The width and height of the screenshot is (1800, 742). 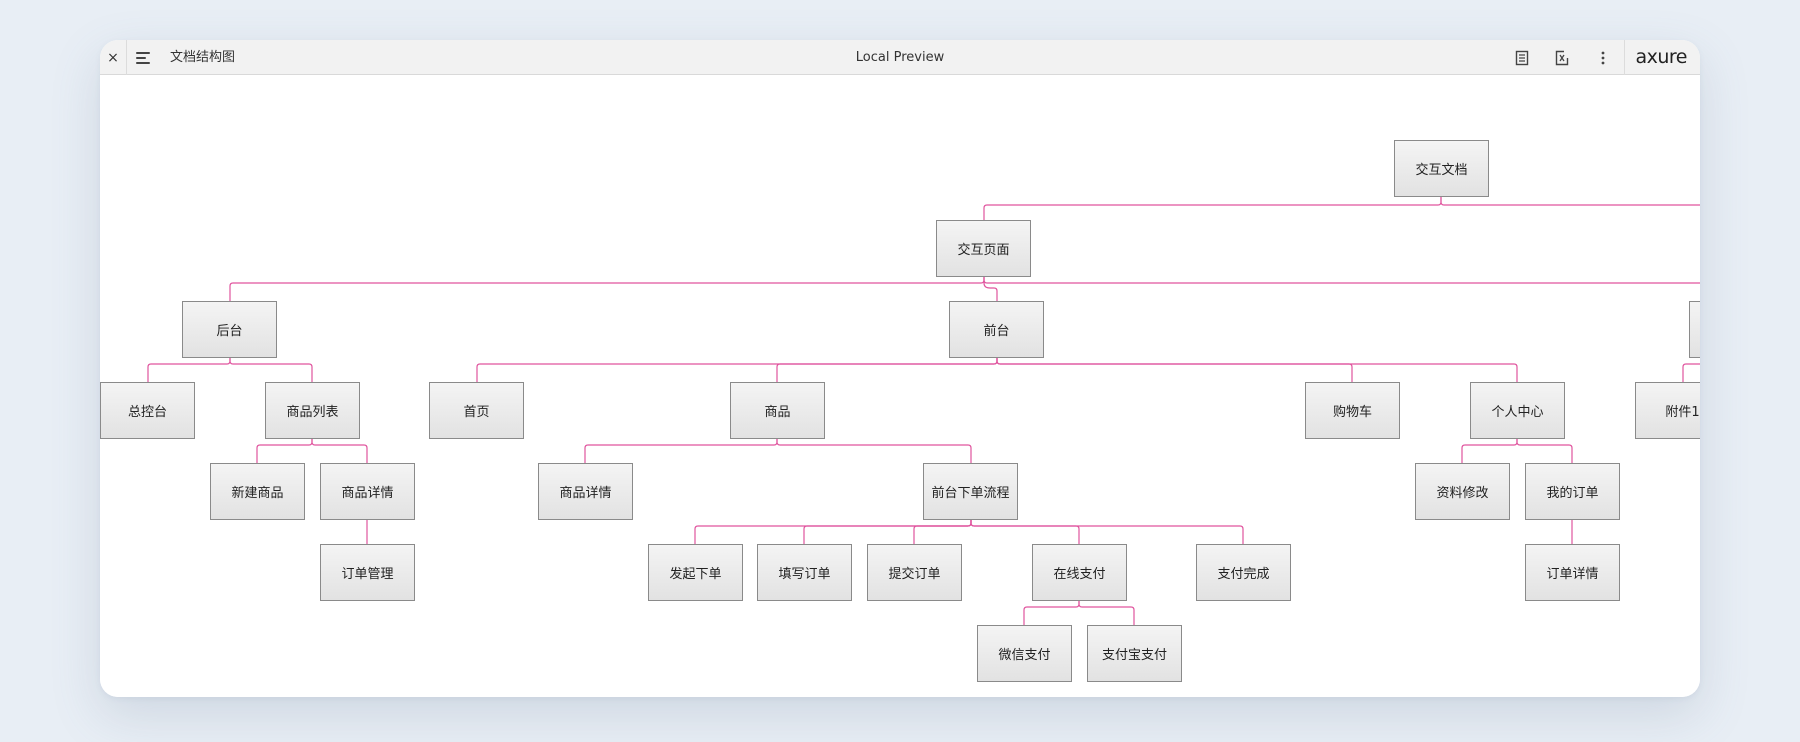 I want to click on node-root: 交互文档, so click(x=1441, y=168).